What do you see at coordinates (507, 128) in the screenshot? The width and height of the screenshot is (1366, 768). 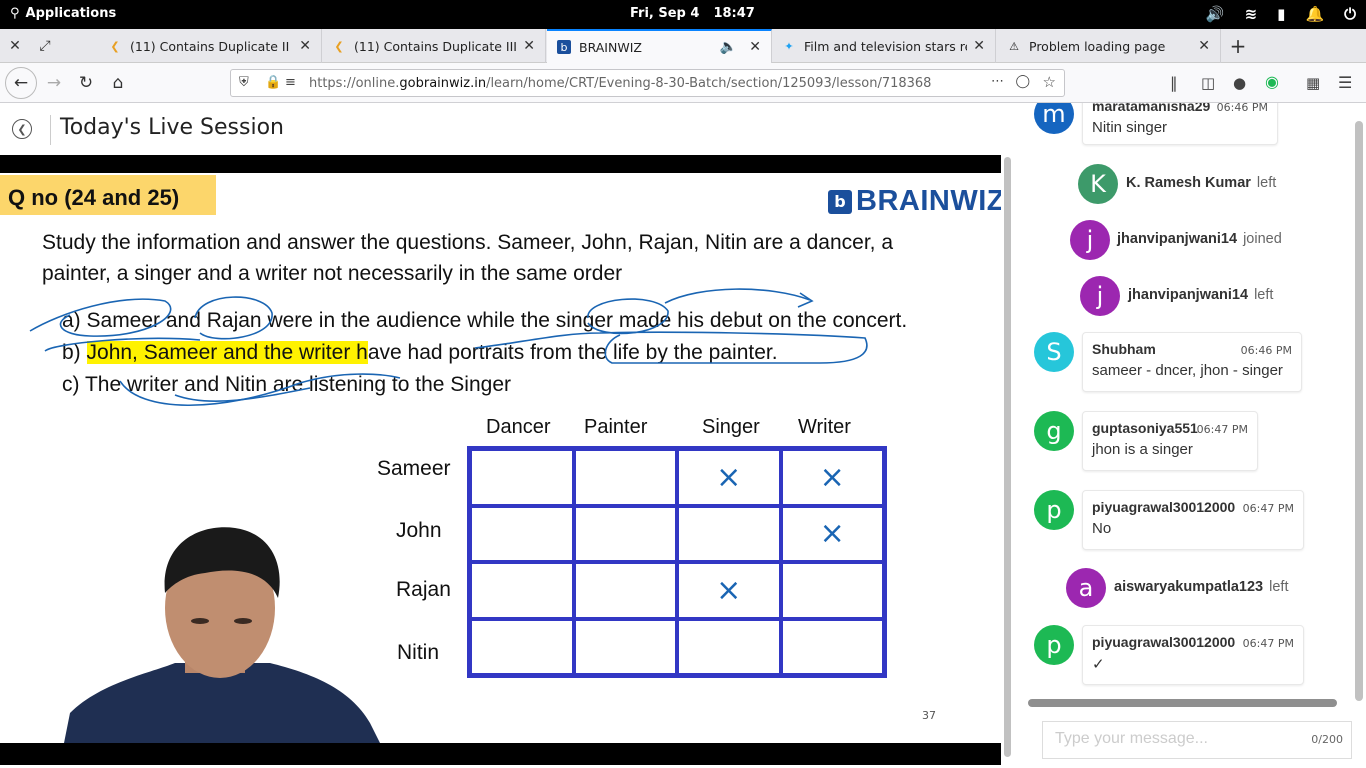 I see `page-header: ❮ Today's Live Session` at bounding box center [507, 128].